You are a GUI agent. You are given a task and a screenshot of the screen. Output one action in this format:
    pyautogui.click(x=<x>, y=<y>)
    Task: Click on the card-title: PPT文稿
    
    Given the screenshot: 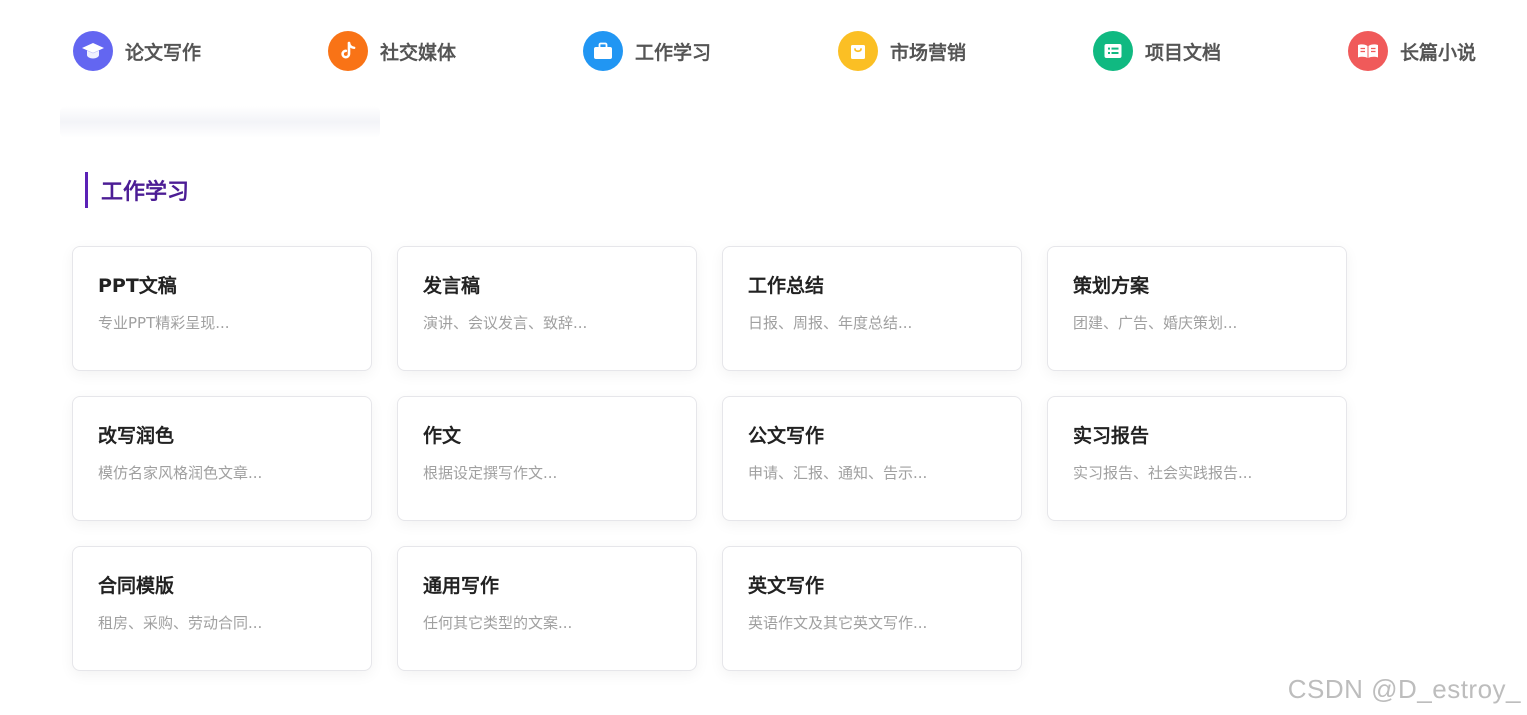 What is the action you would take?
    pyautogui.click(x=137, y=286)
    